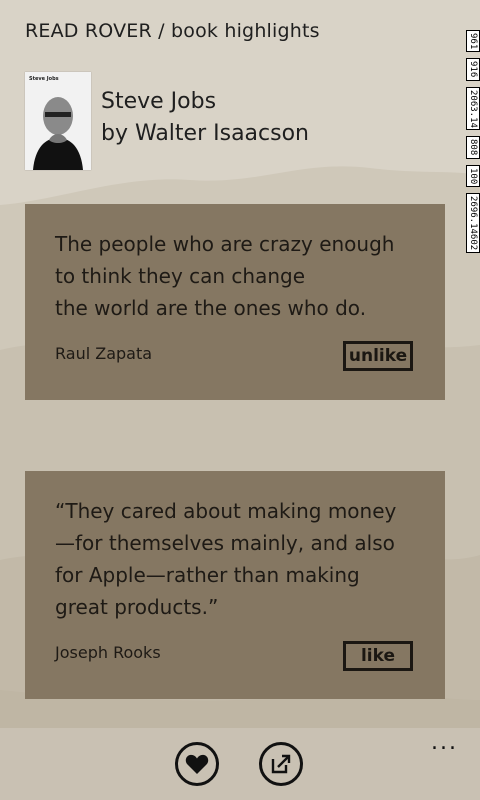 The image size is (480, 800). I want to click on favorites-button, so click(197, 764).